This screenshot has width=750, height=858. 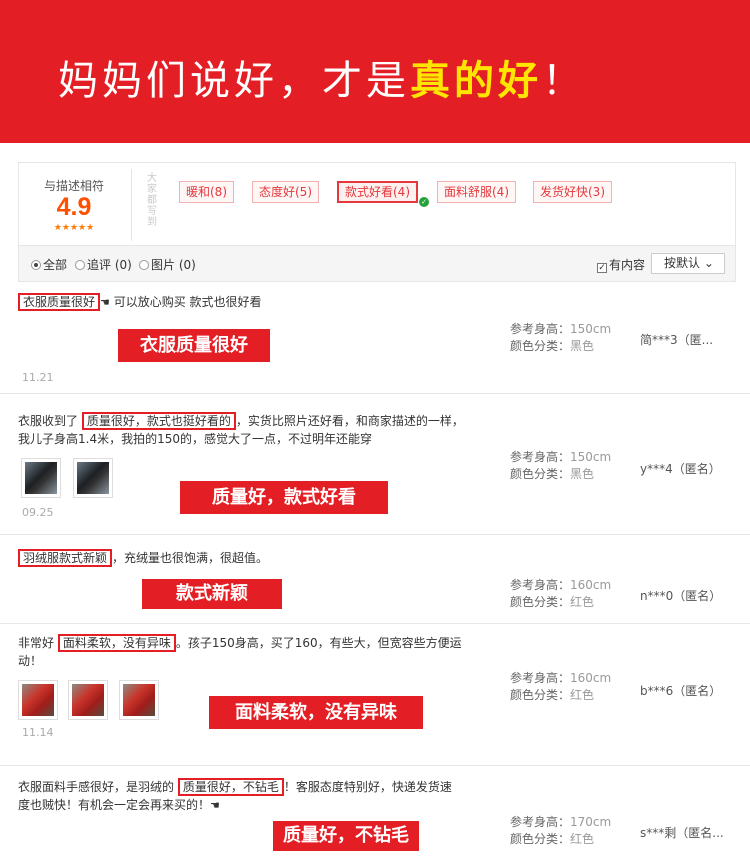 What do you see at coordinates (185, 302) in the screenshot?
I see `review-text-rest: 可以放心购买 款式也很好看` at bounding box center [185, 302].